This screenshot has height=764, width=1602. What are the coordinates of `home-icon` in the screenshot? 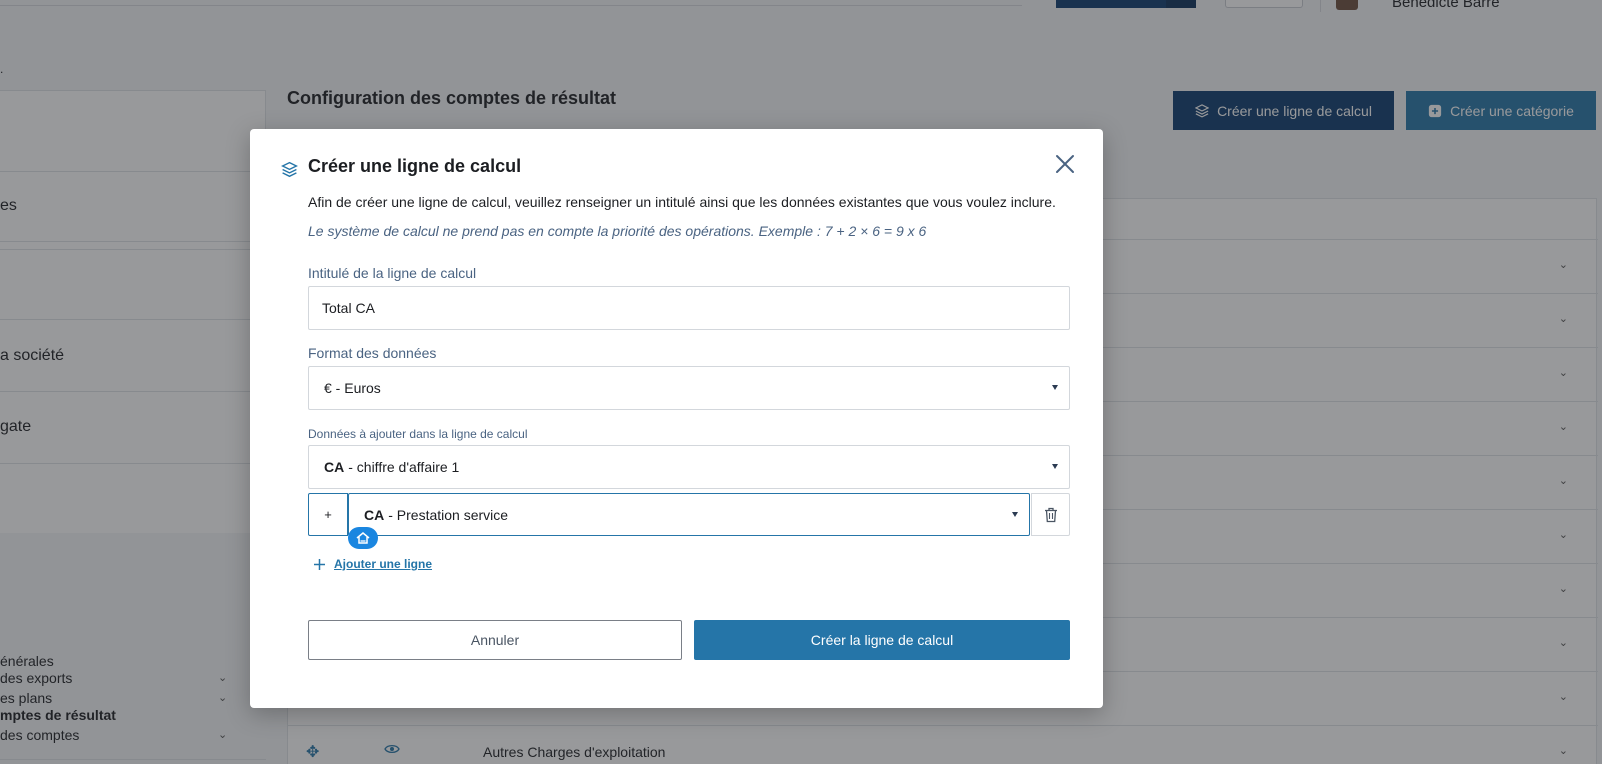 It's located at (363, 538).